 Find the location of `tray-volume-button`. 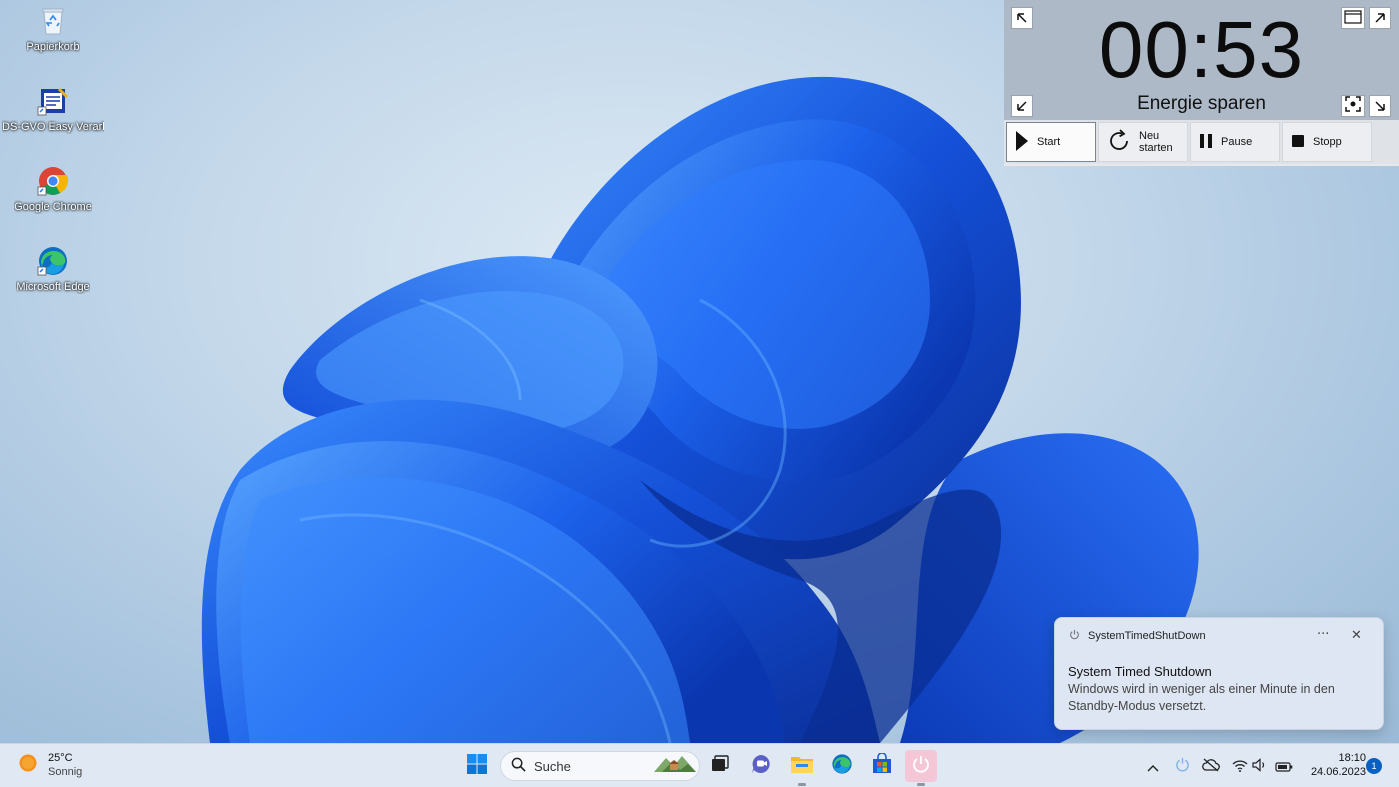

tray-volume-button is located at coordinates (1260, 766).